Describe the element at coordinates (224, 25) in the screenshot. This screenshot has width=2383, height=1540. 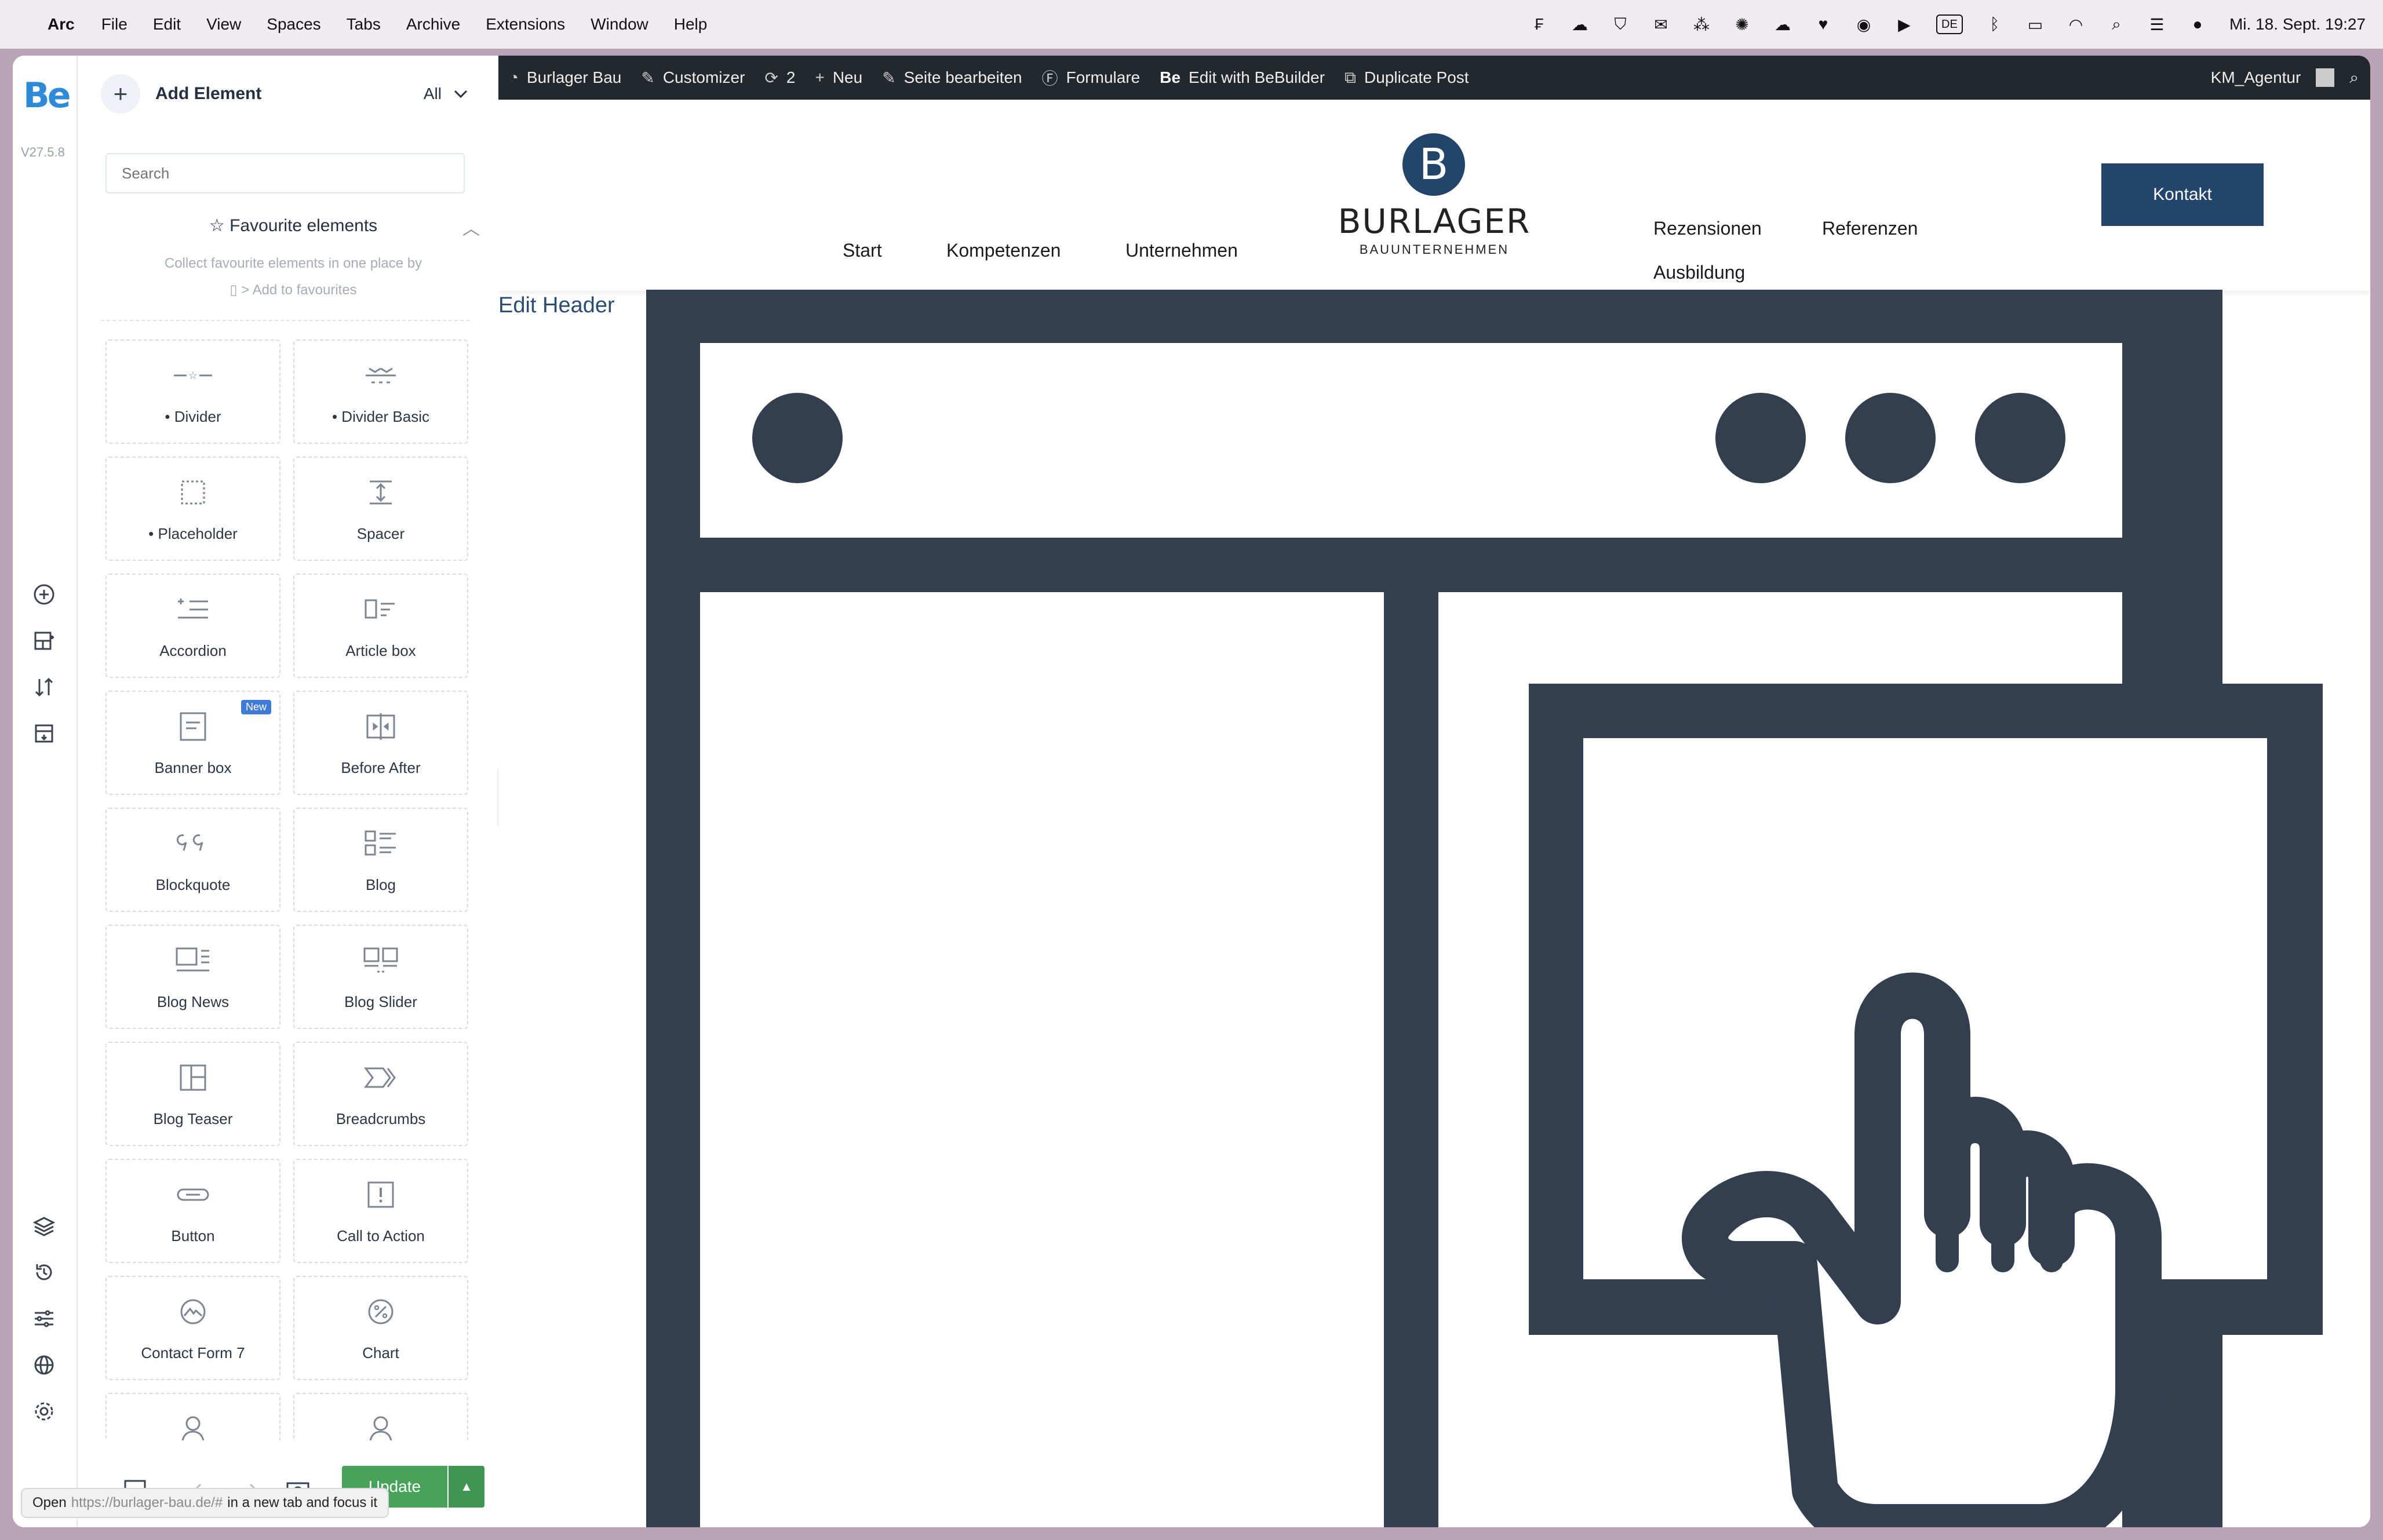
I see `menu-view: View` at that location.